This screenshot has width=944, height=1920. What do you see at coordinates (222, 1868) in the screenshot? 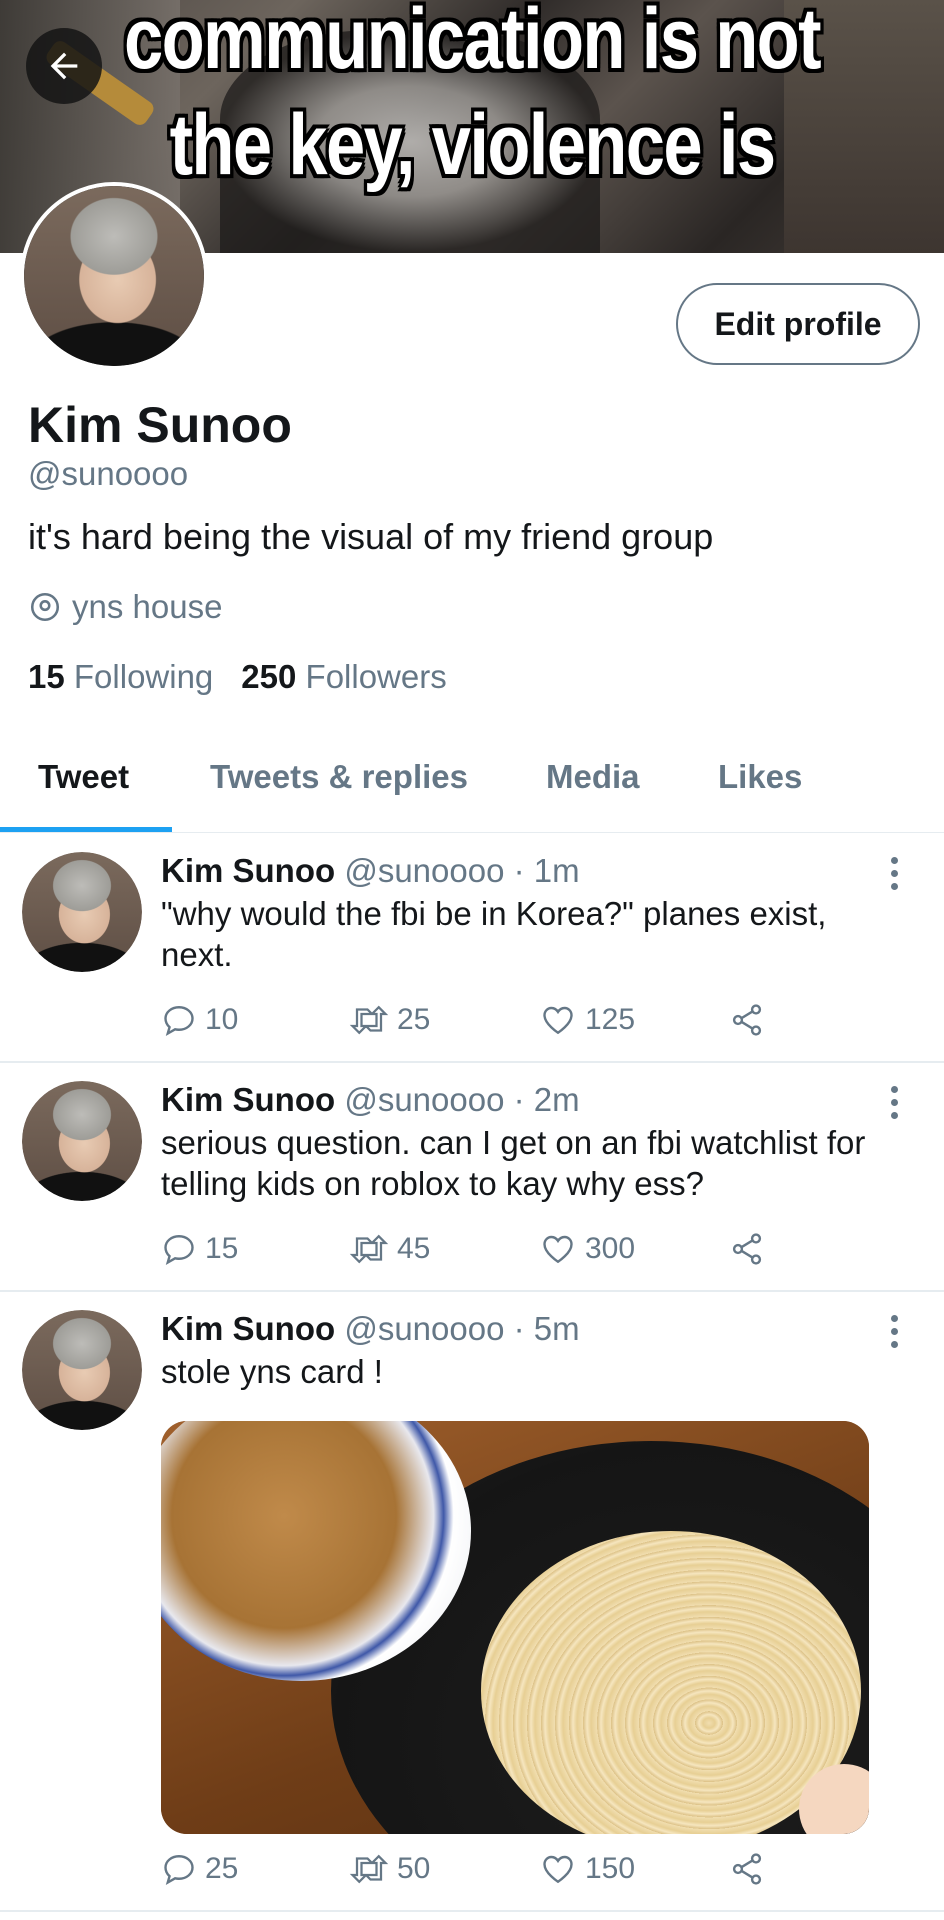
I see `reply-count: 25` at bounding box center [222, 1868].